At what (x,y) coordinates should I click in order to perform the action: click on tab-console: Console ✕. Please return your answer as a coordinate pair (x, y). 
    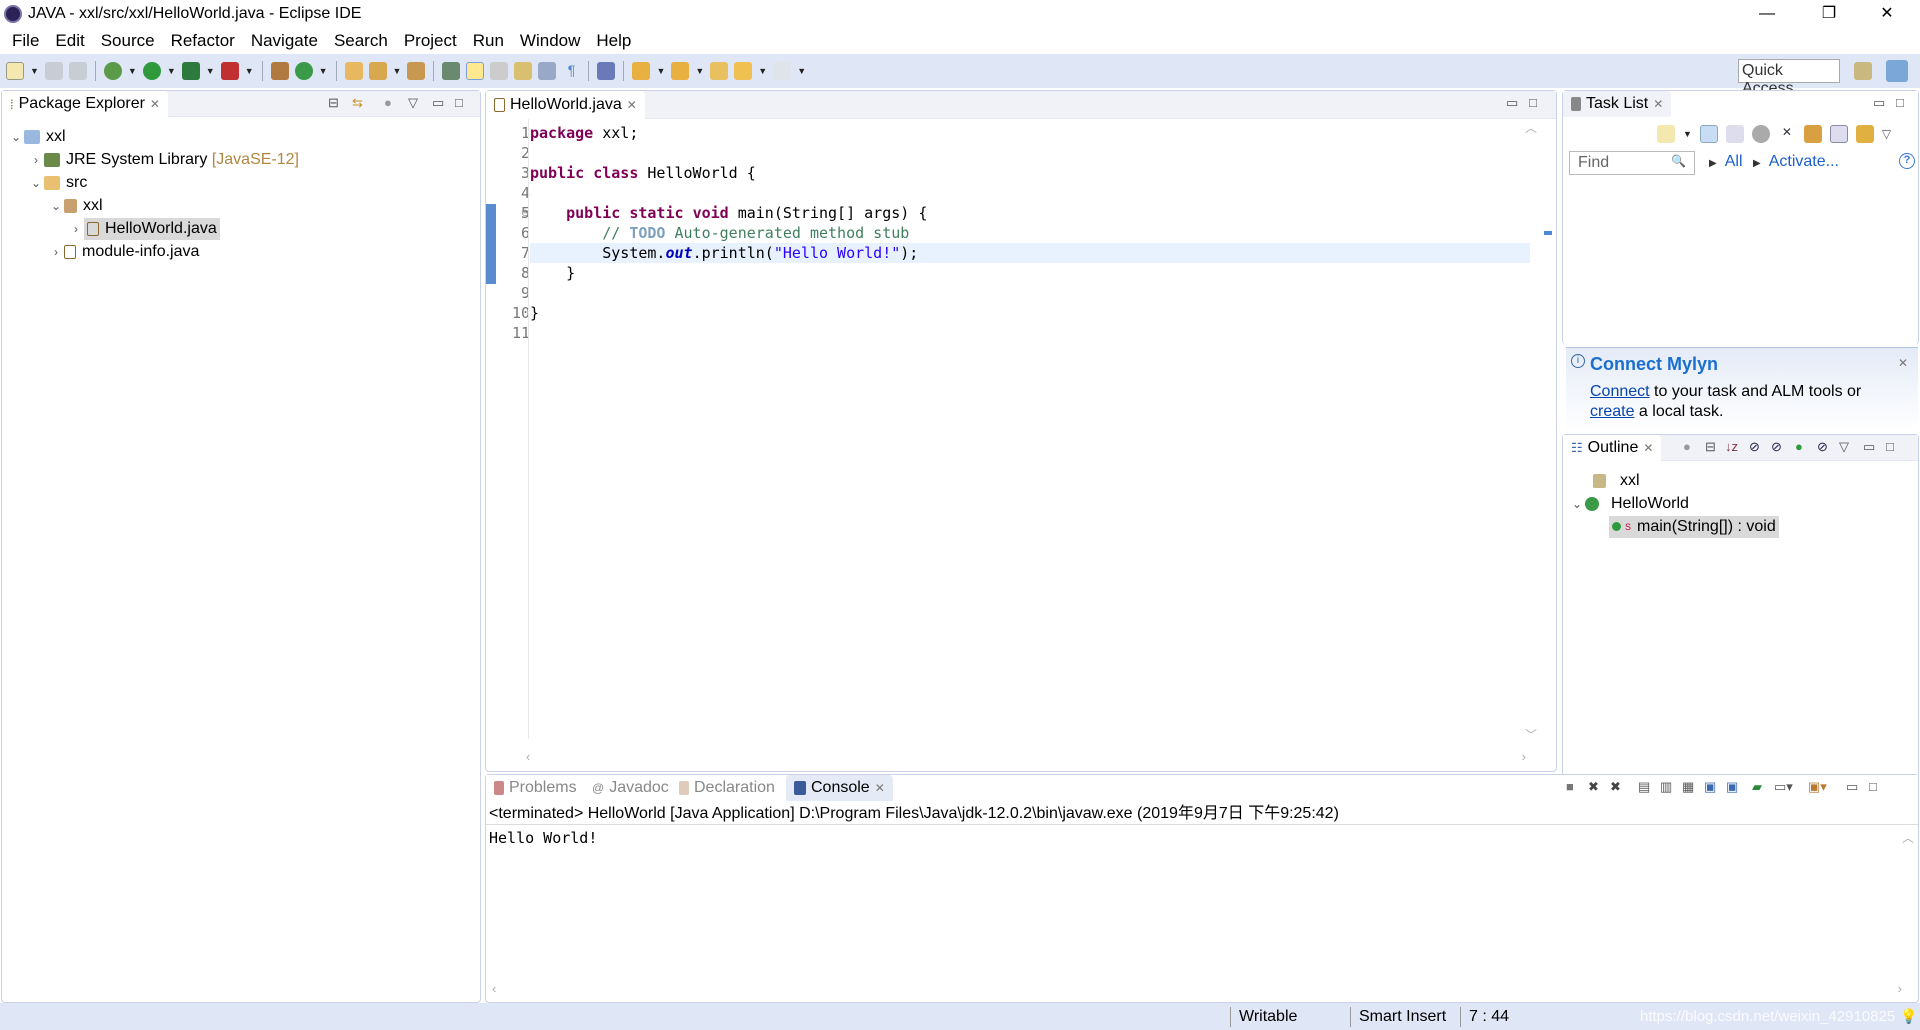
    Looking at the image, I should click on (839, 788).